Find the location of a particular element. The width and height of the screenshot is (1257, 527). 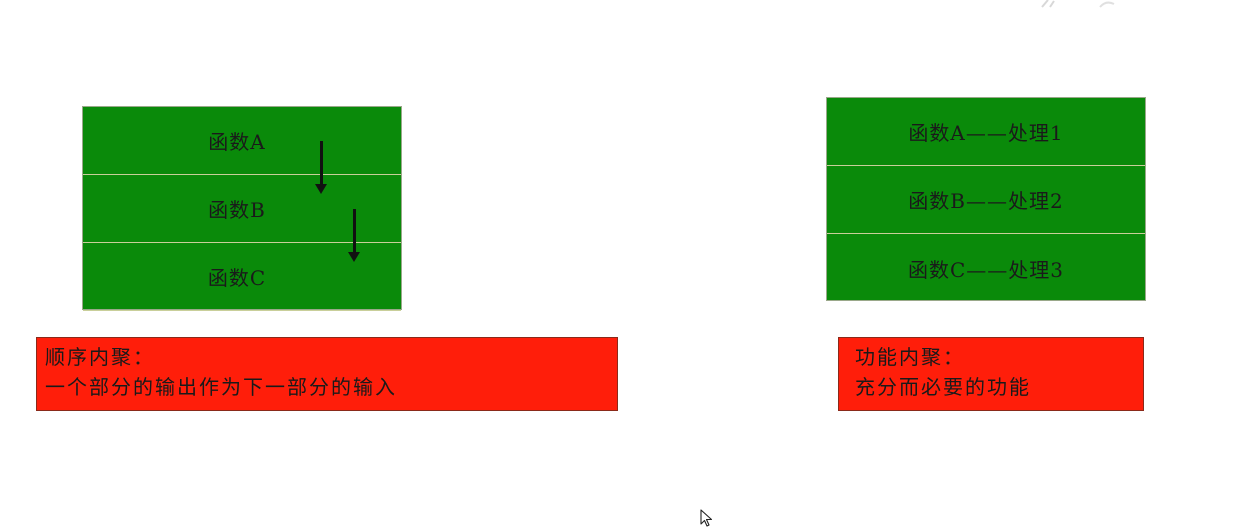

note-title: 功能内聚： is located at coordinates (910, 357).